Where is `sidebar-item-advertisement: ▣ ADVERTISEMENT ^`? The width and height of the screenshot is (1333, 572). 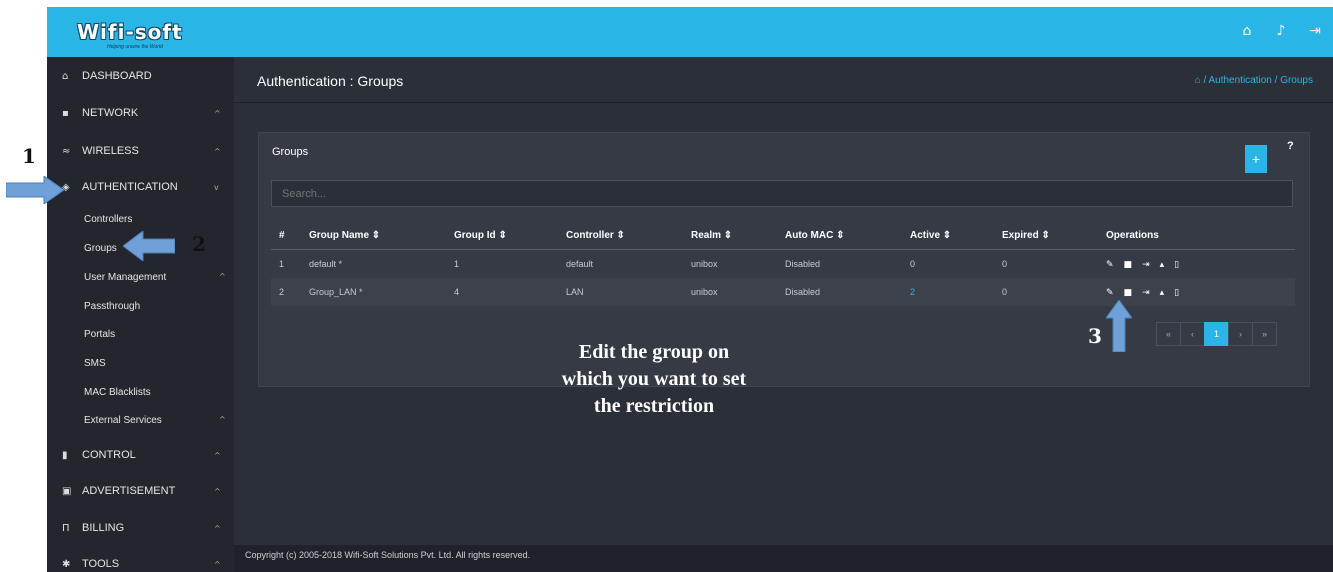 sidebar-item-advertisement: ▣ ADVERTISEMENT ^ is located at coordinates (140, 491).